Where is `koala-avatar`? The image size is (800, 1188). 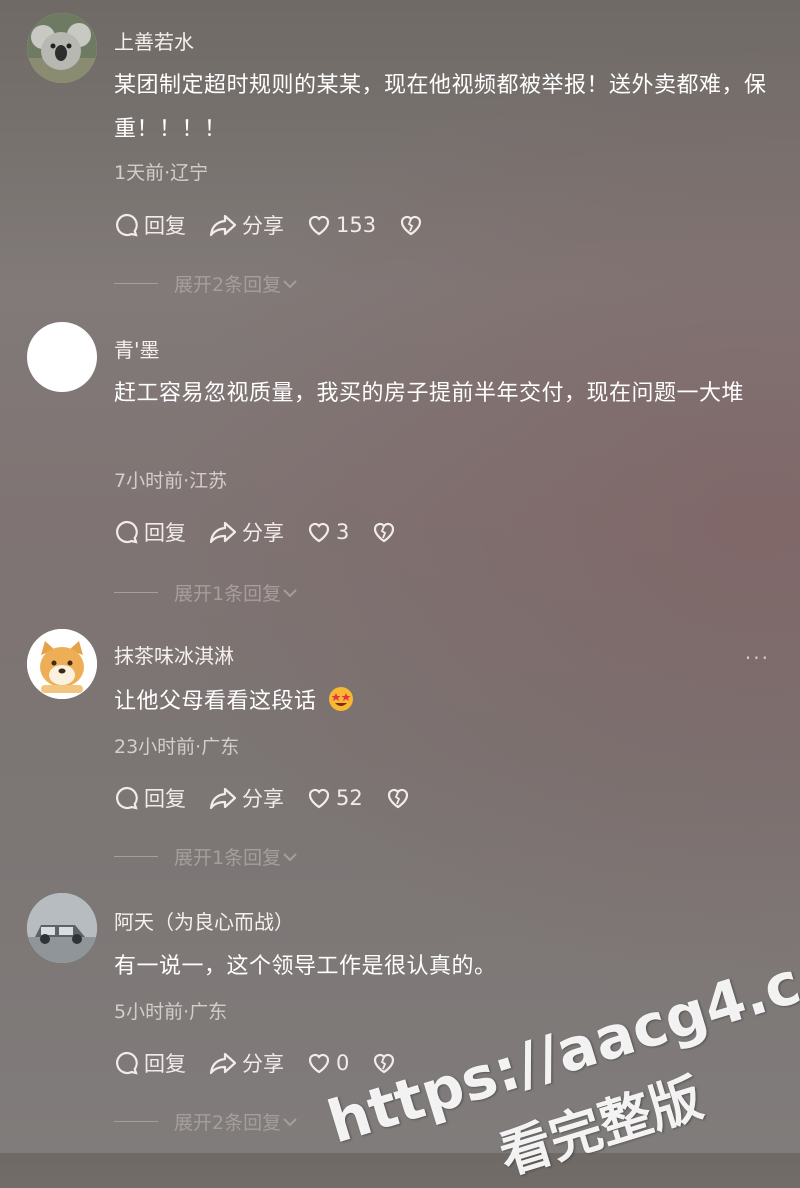 koala-avatar is located at coordinates (62, 48).